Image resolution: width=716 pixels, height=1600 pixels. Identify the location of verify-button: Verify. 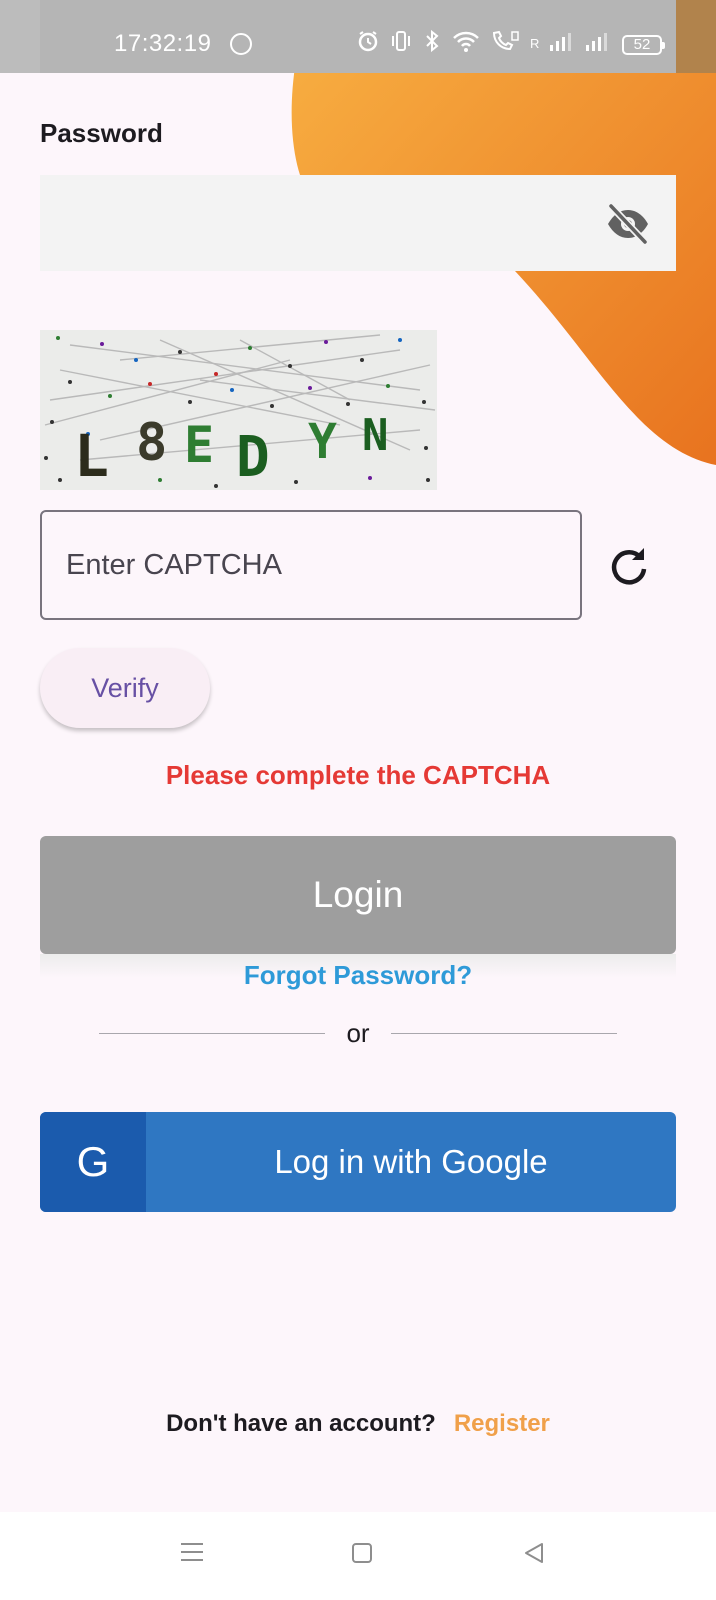
(125, 688).